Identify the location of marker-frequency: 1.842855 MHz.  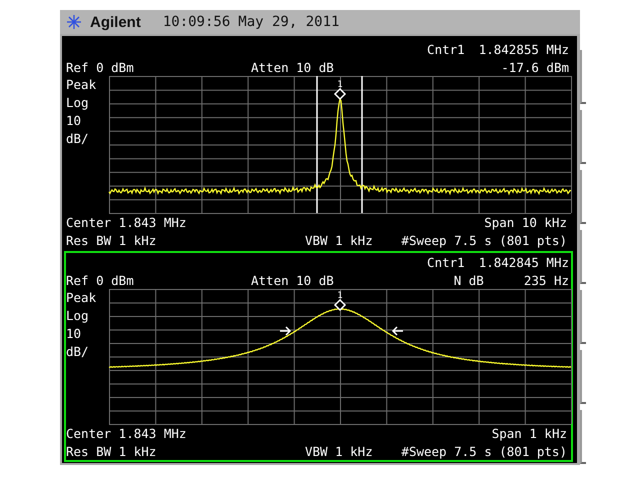
(523, 49).